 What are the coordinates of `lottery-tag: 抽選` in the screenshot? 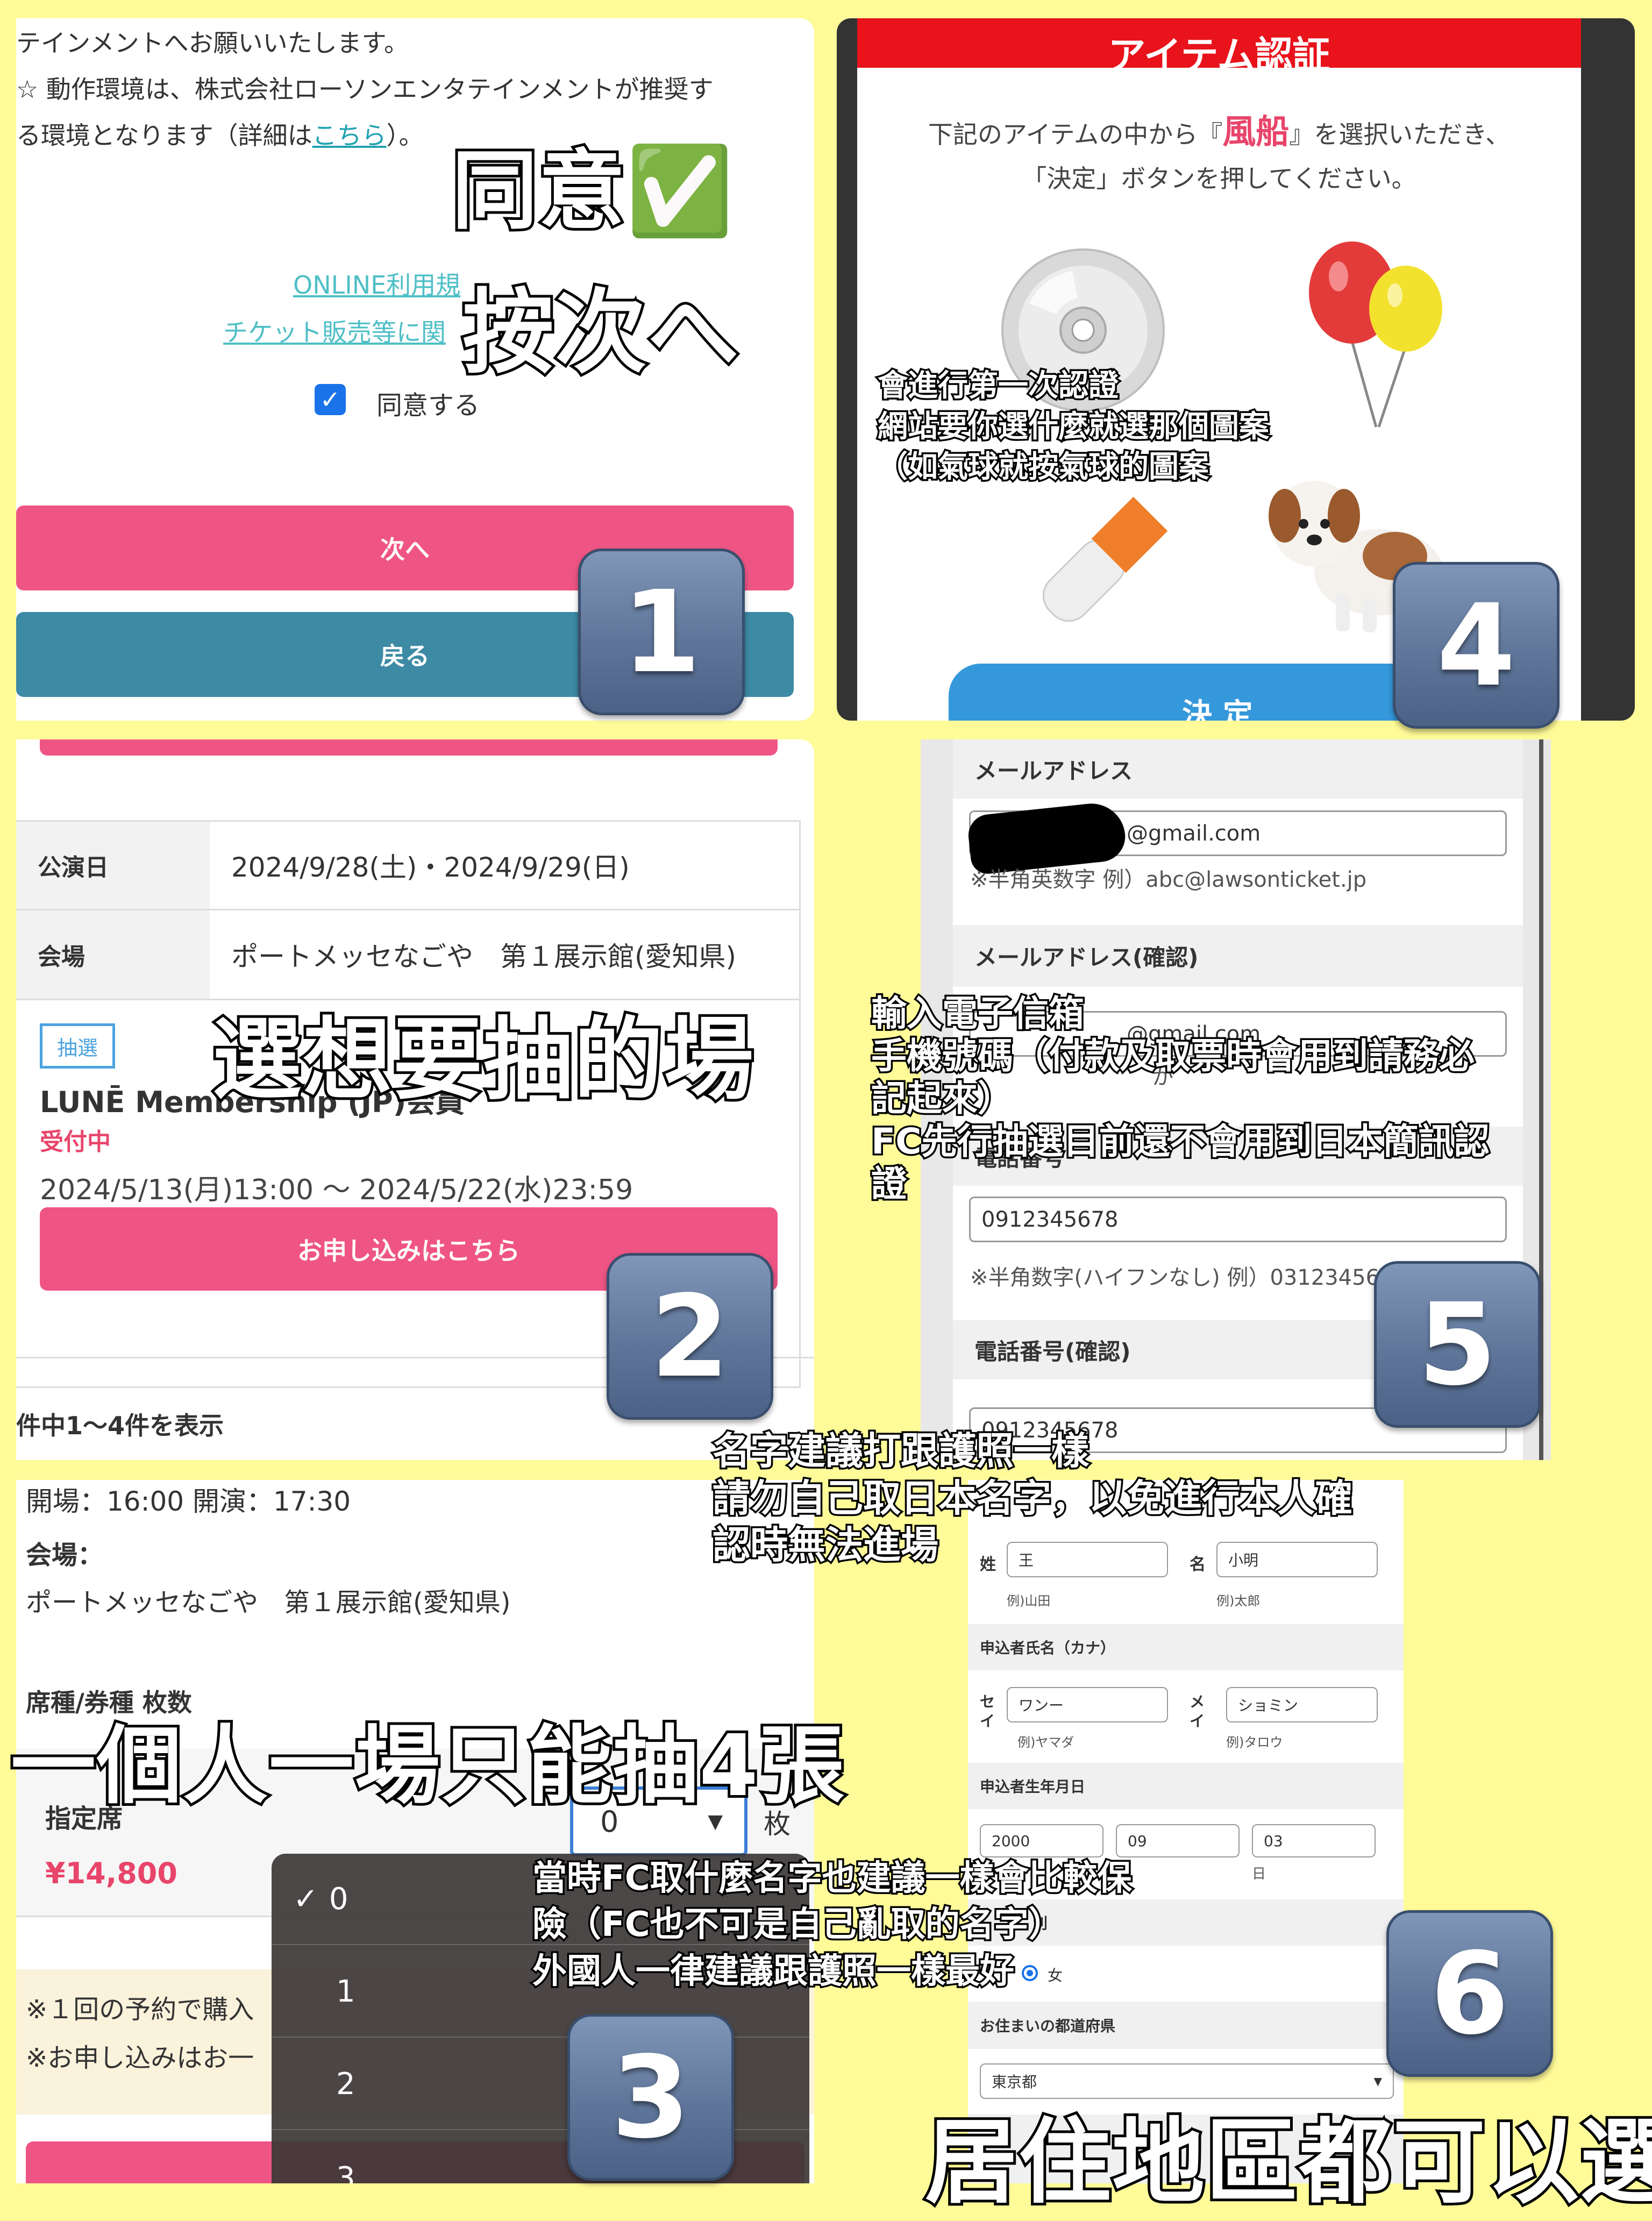 It's located at (77, 1046).